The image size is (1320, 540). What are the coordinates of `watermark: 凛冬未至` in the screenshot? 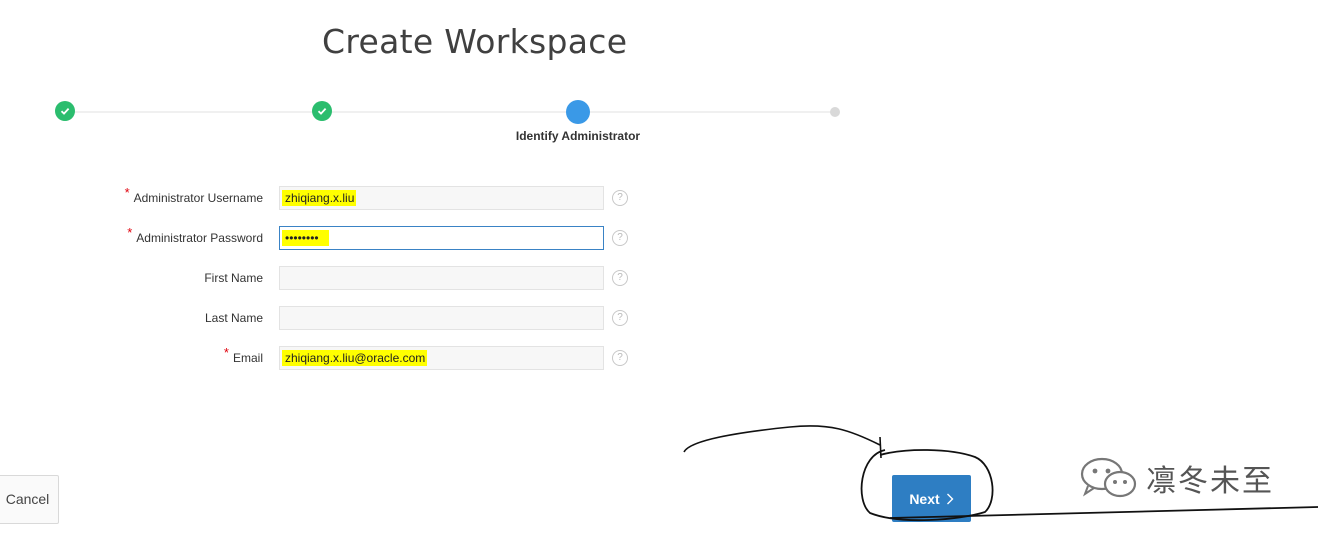 It's located at (1177, 478).